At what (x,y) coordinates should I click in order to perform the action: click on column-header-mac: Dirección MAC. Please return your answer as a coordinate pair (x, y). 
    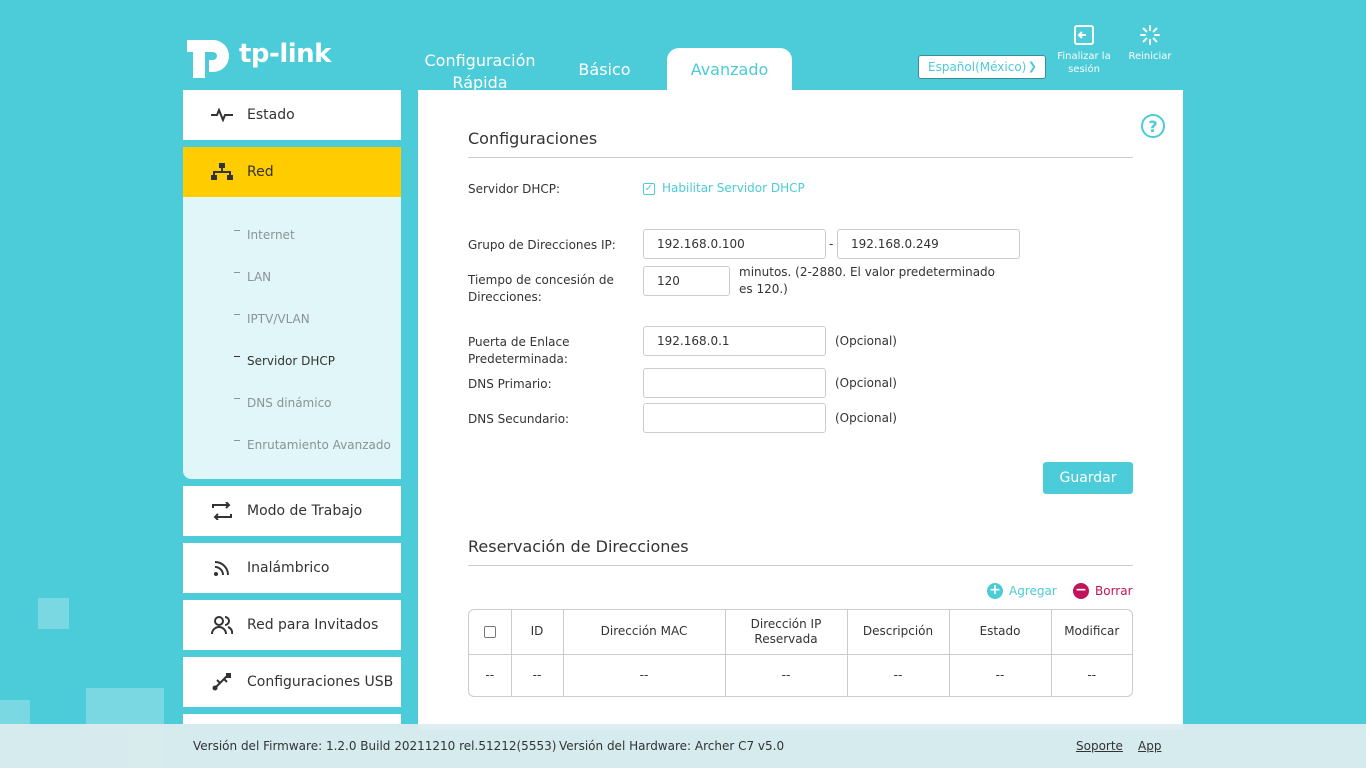
    Looking at the image, I should click on (644, 632).